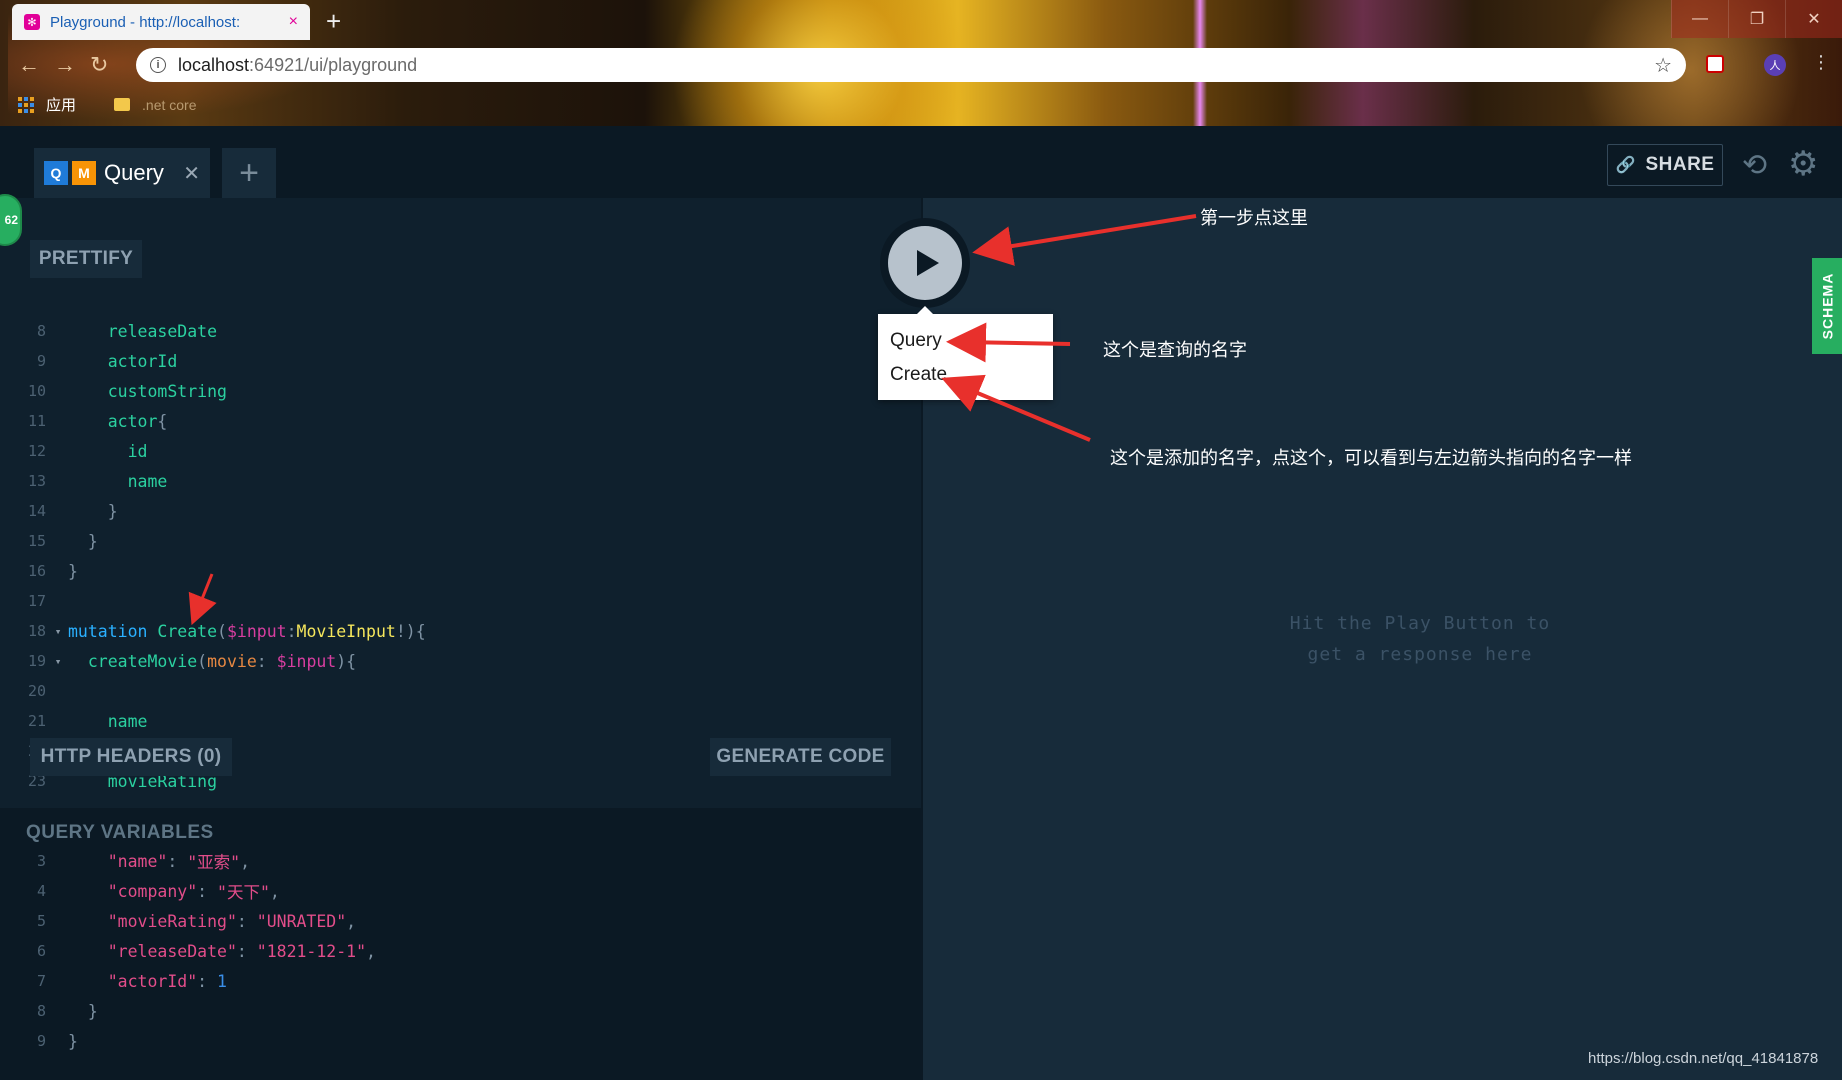  I want to click on gear-icon: ⚙, so click(1803, 164).